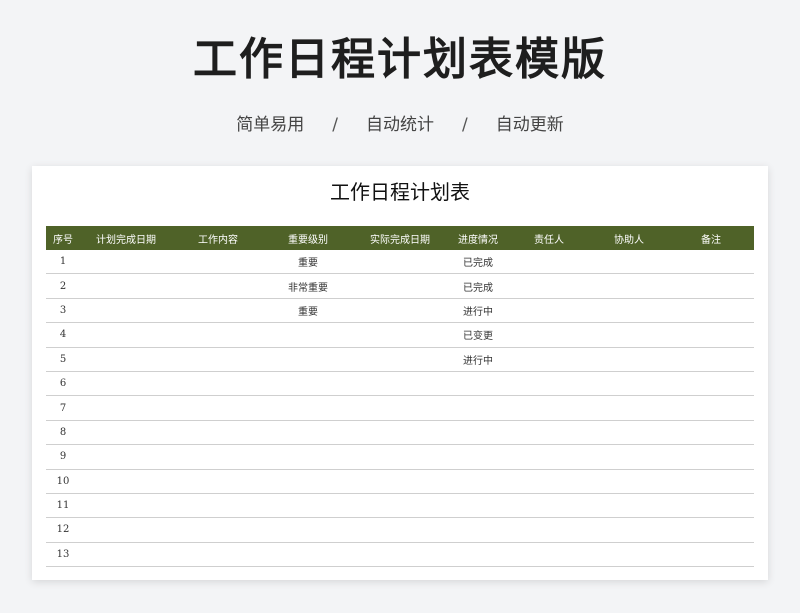  I want to click on cell-index: 13, so click(63, 555).